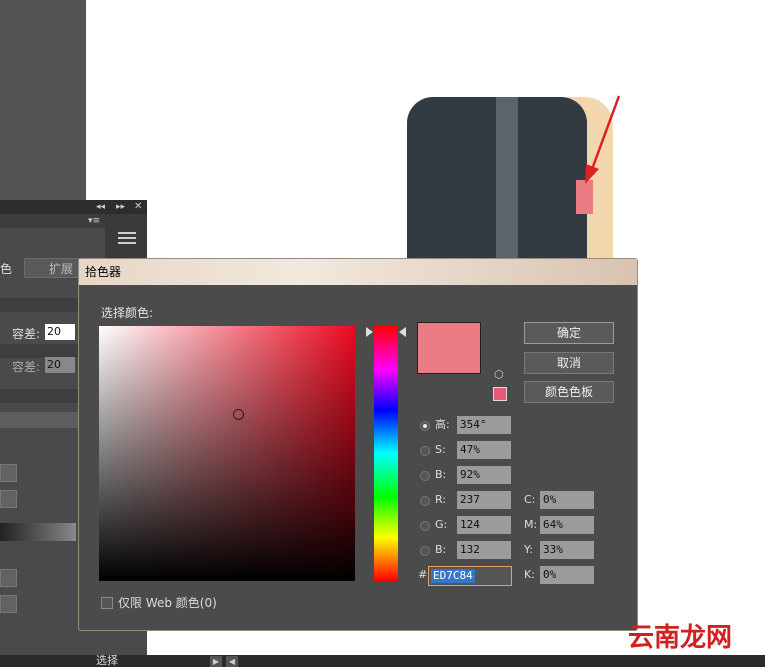 This screenshot has height=667, width=765. I want to click on red-field: 237, so click(484, 500).